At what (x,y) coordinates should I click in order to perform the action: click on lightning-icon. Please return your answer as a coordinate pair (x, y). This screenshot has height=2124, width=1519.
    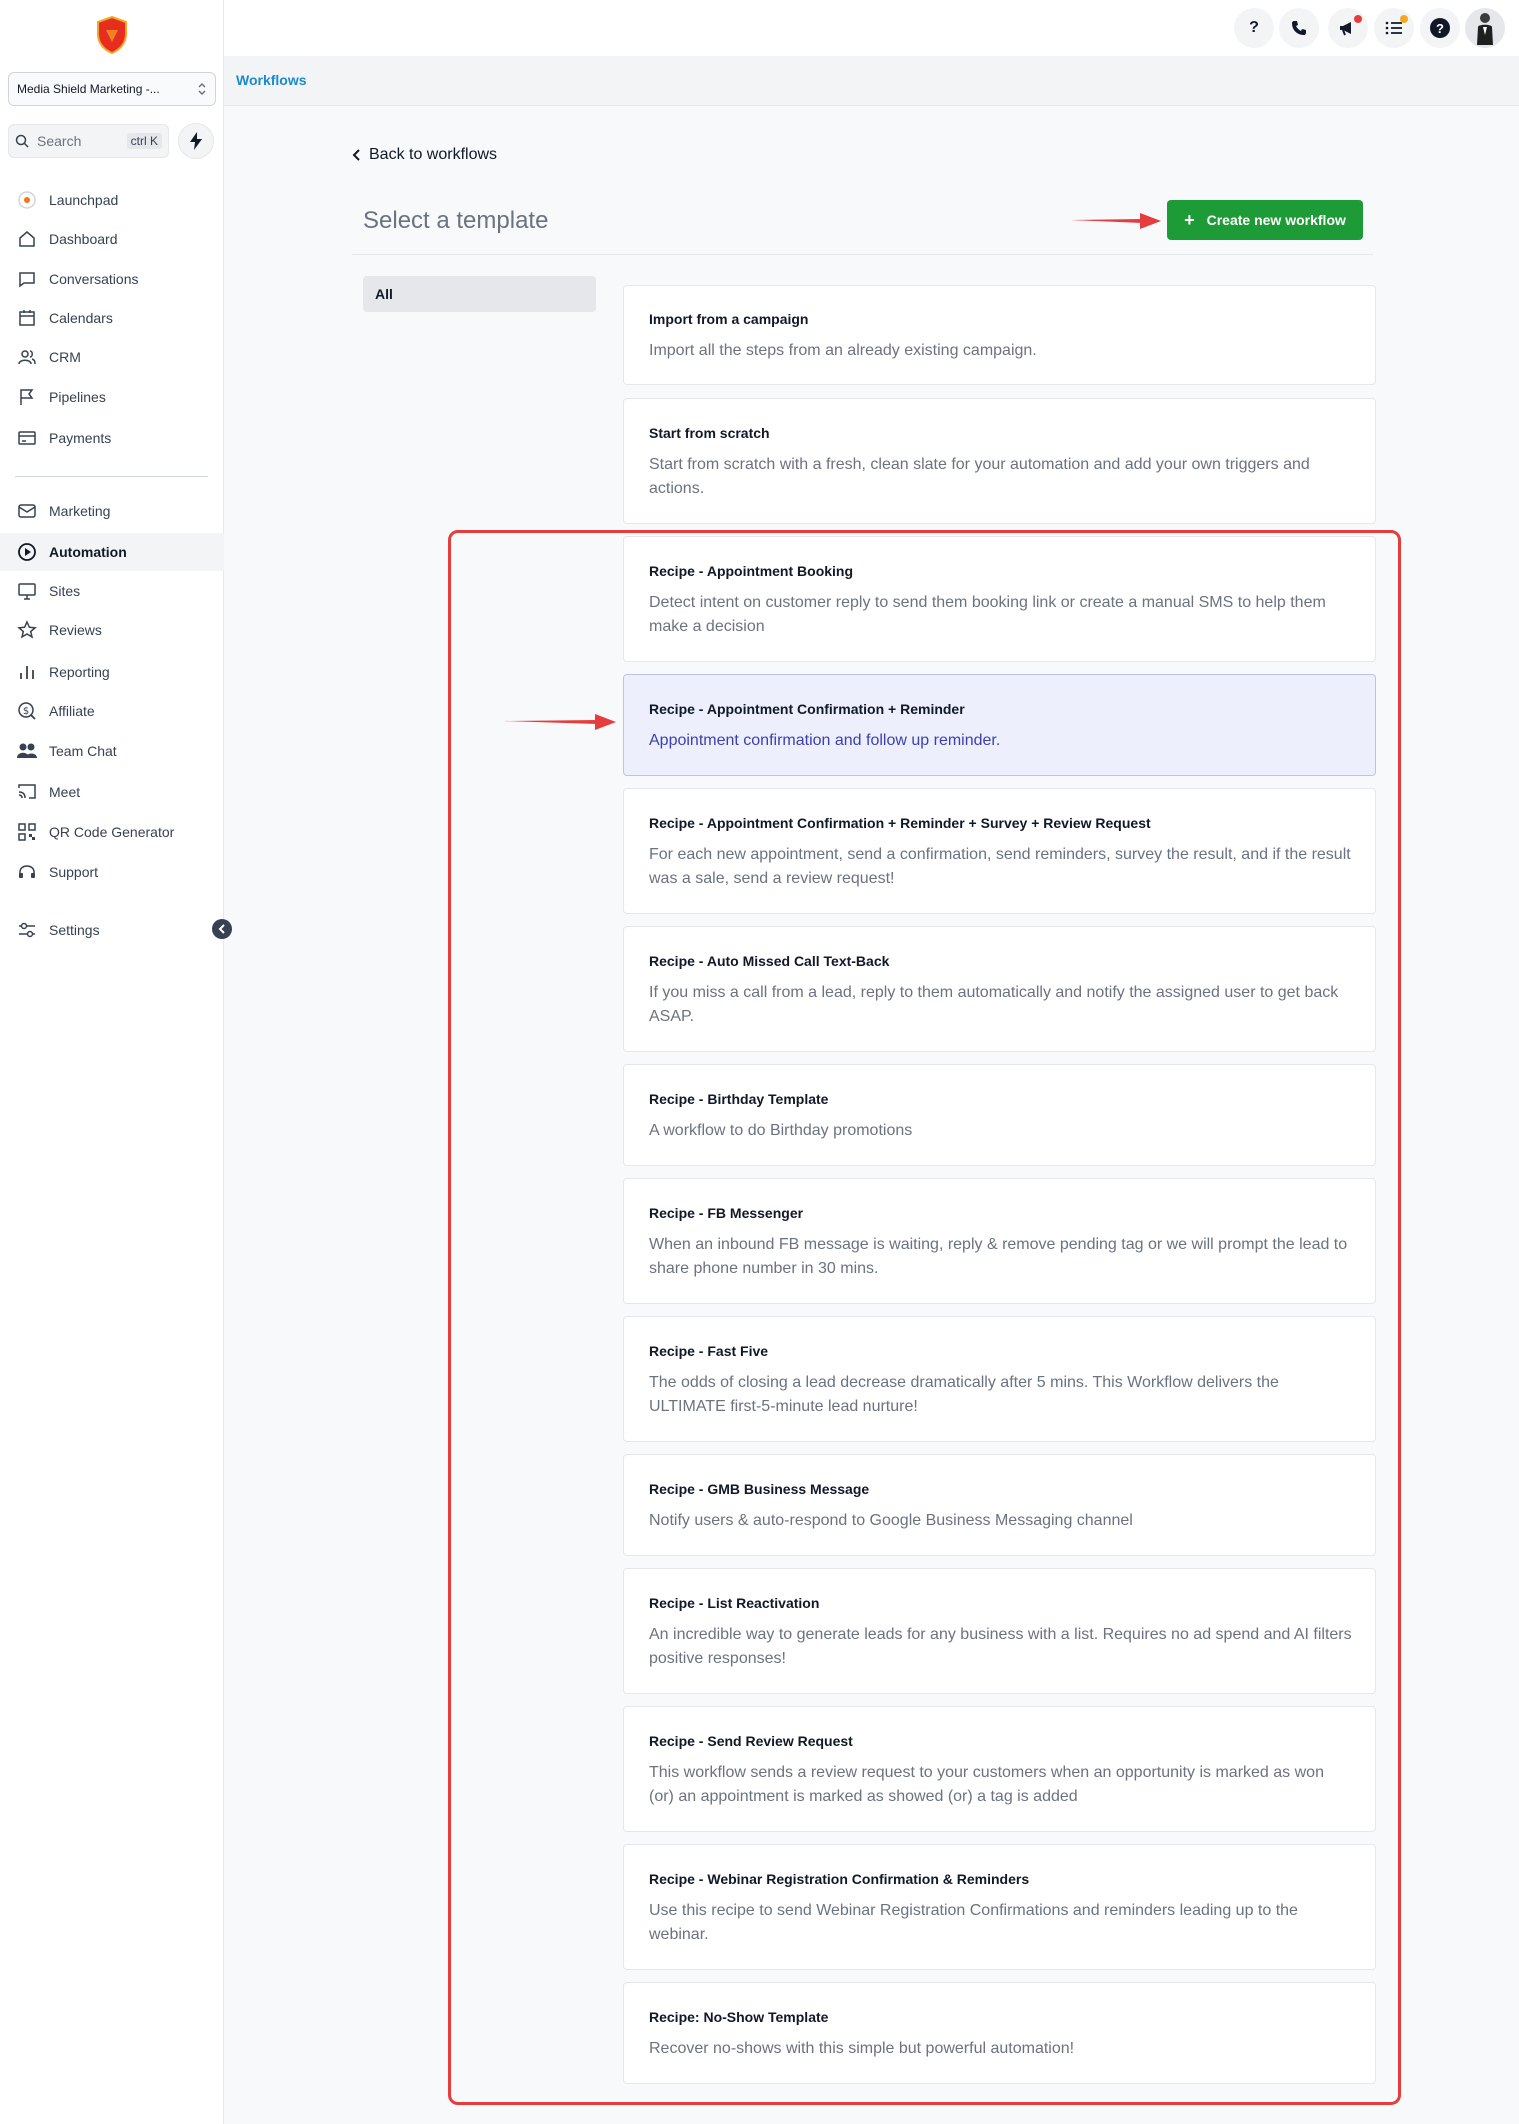
    Looking at the image, I should click on (196, 141).